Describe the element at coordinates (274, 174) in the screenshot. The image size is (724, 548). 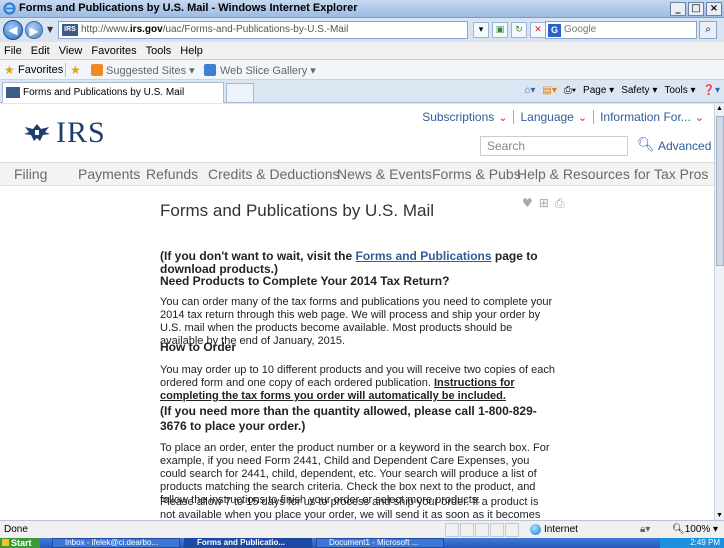
I see `nav-credits-deductions: Credits & Deductions` at that location.